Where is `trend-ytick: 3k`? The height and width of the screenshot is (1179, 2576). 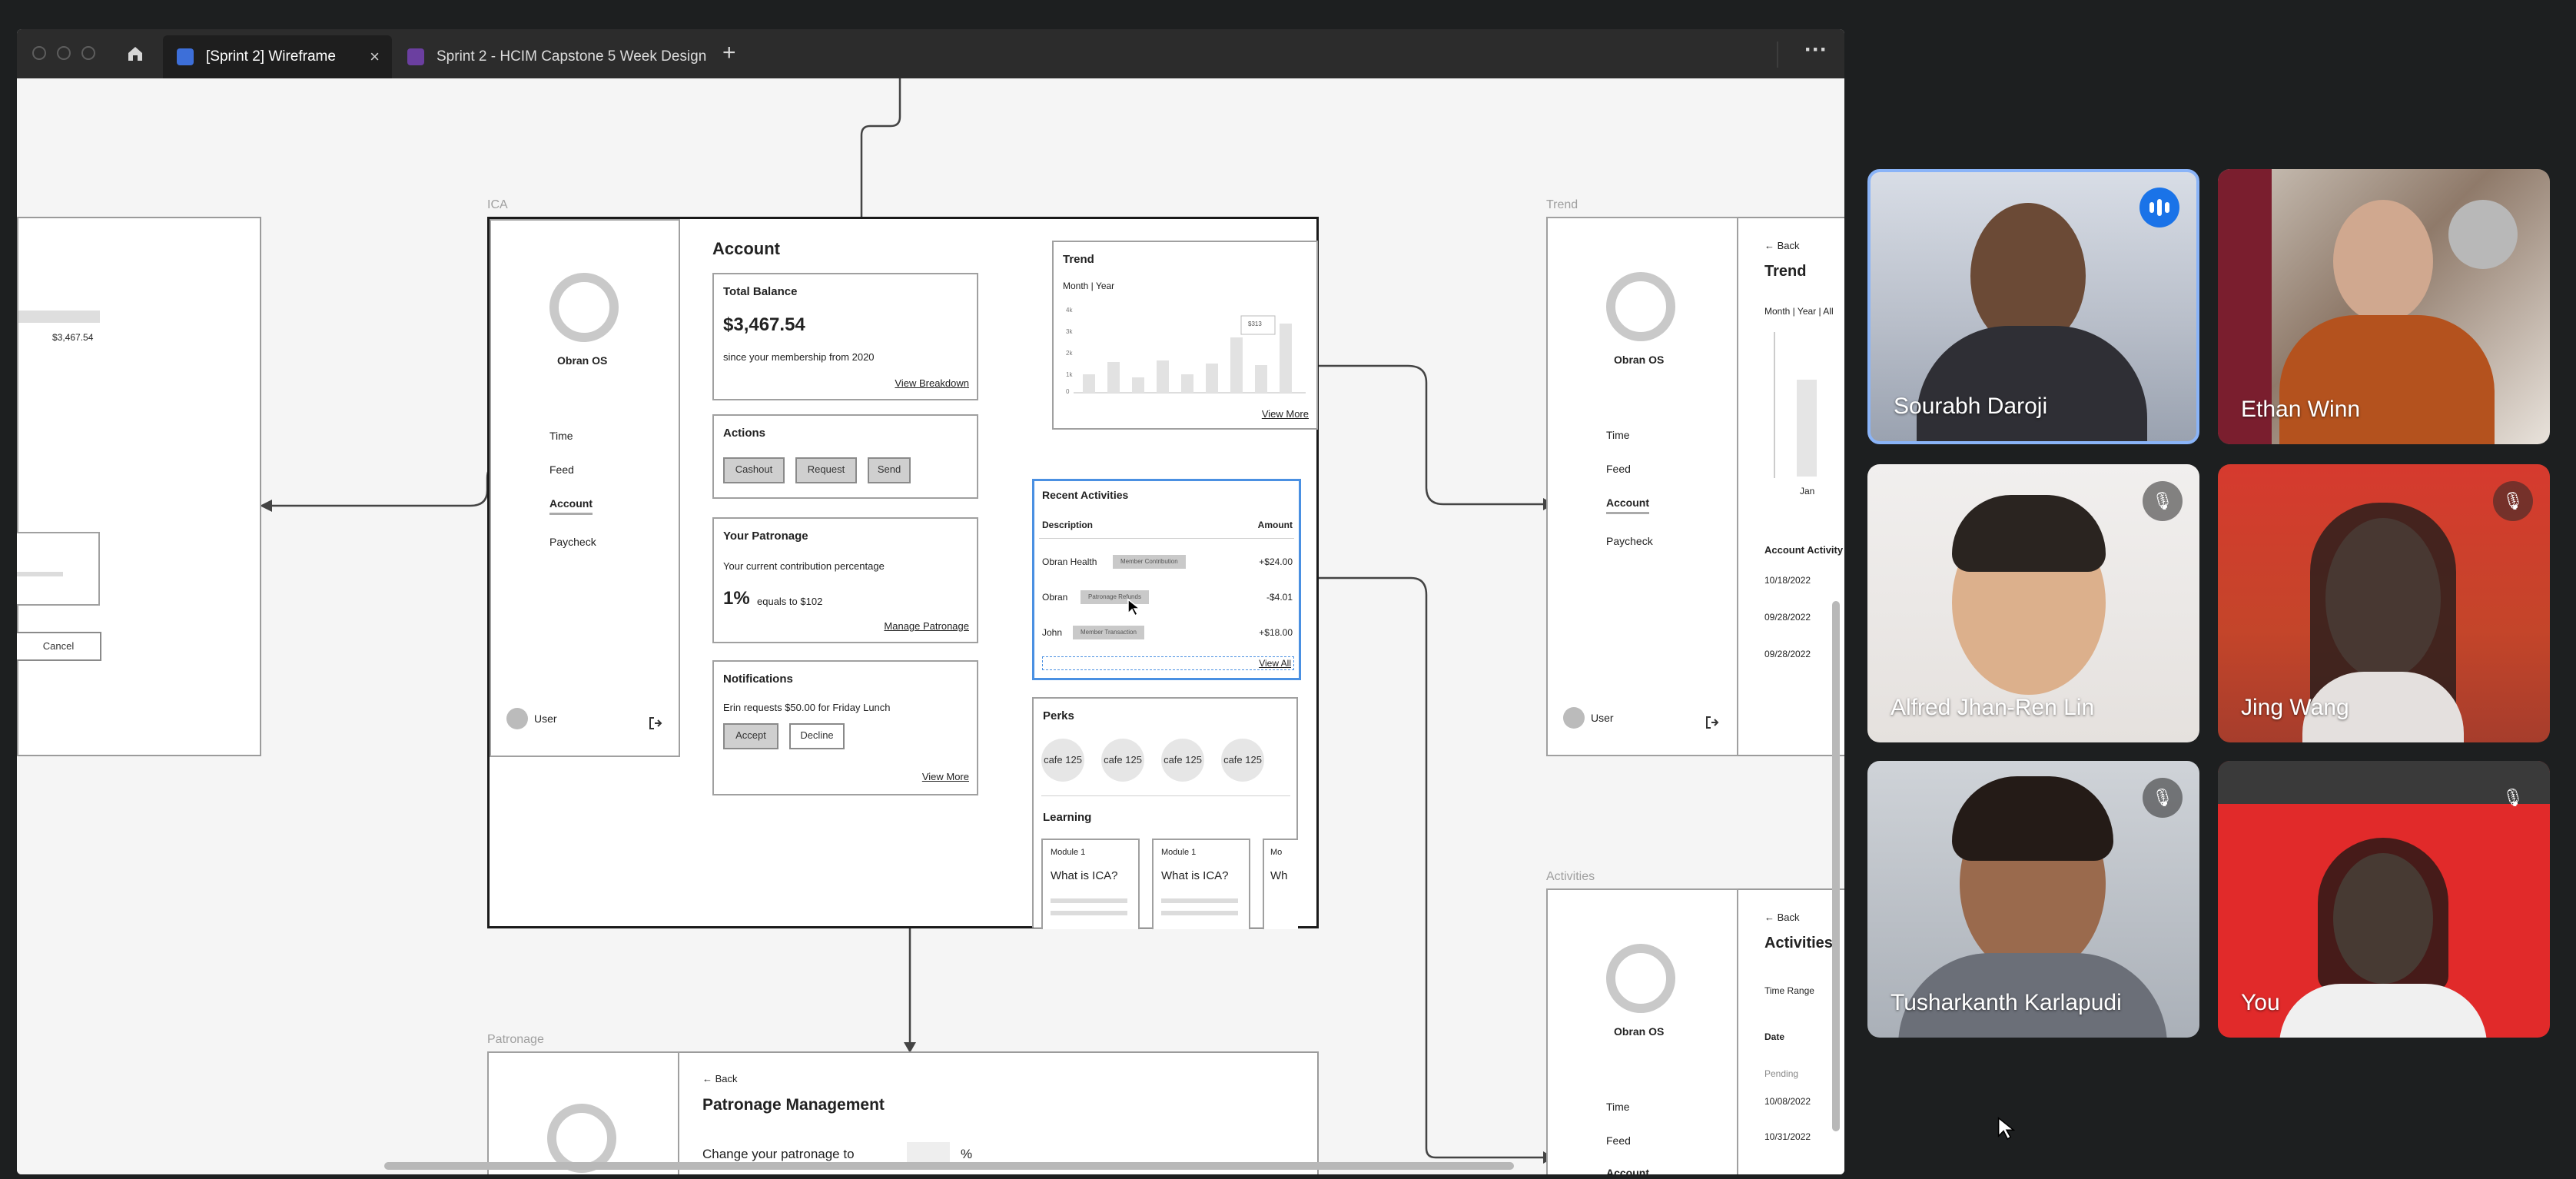
trend-ytick: 3k is located at coordinates (1069, 331).